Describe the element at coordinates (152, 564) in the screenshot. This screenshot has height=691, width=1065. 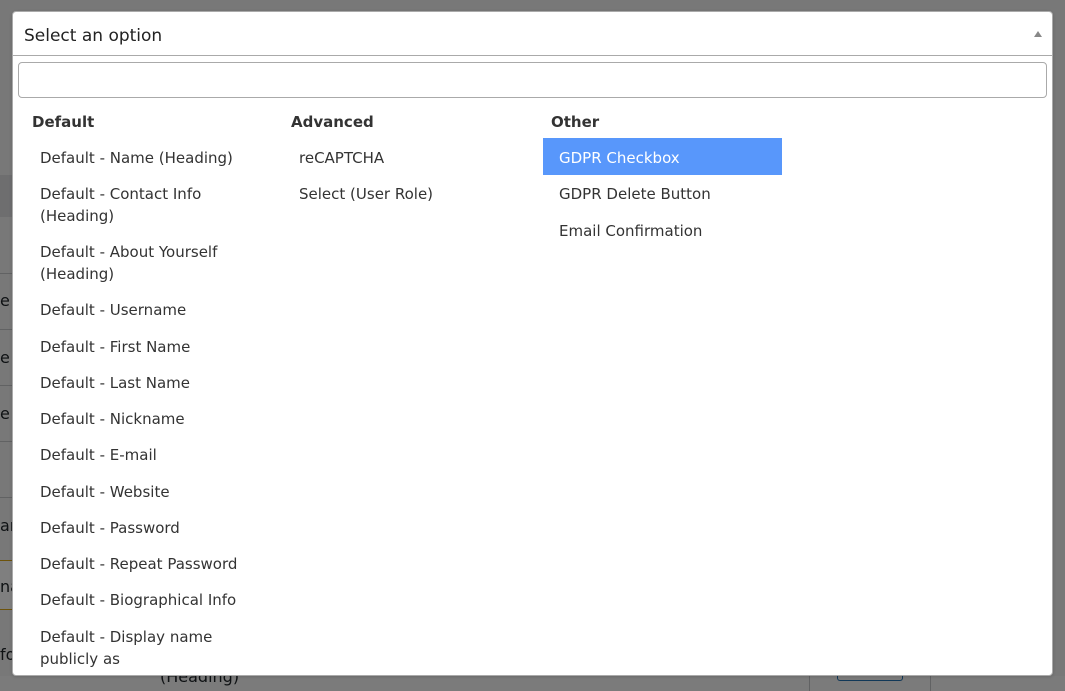
I see `option-default-repeat-password: Default - Repeat Password` at that location.